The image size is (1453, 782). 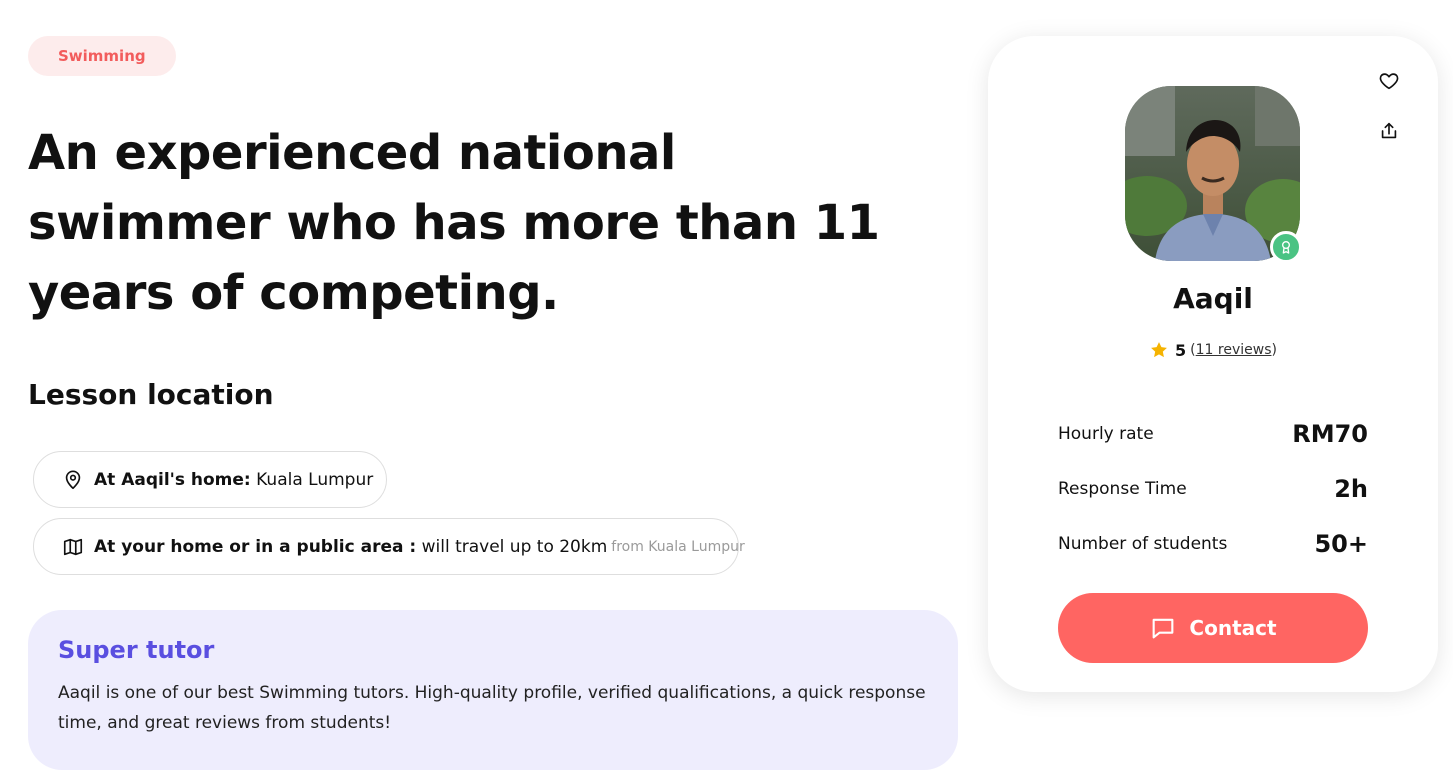 What do you see at coordinates (1181, 350) in the screenshot?
I see `rating-value: 5` at bounding box center [1181, 350].